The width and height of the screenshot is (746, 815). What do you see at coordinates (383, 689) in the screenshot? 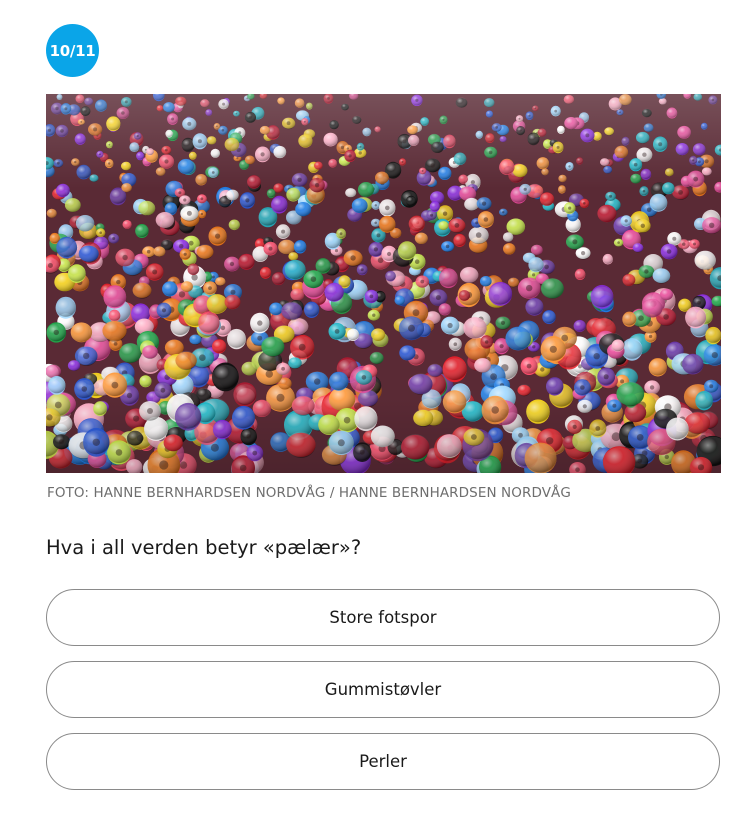
I see `answer-button-gummistovler: Gummistøvler` at bounding box center [383, 689].